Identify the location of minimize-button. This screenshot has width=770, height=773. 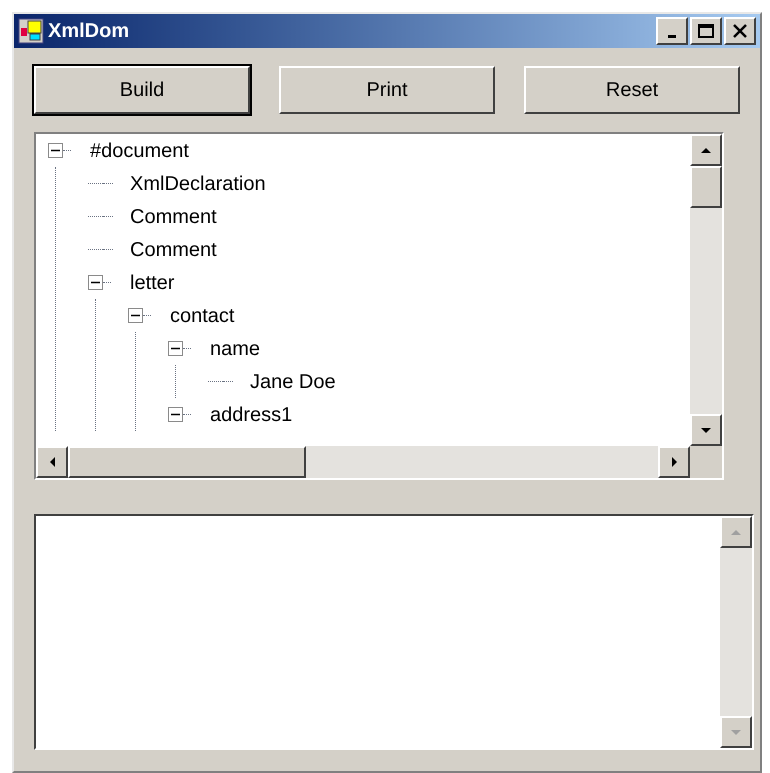
(672, 31).